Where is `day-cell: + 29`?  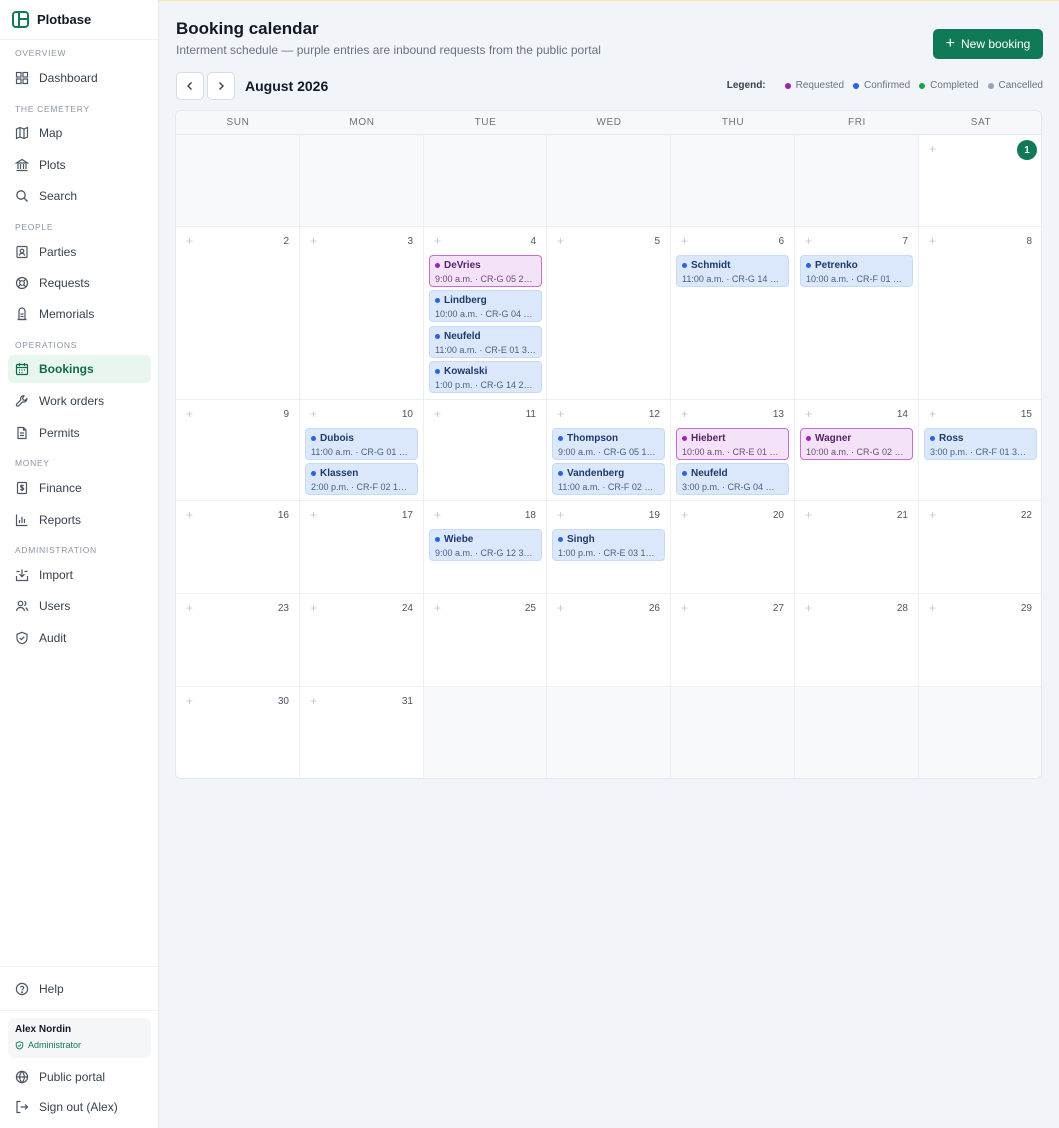
day-cell: + 29 is located at coordinates (980, 640).